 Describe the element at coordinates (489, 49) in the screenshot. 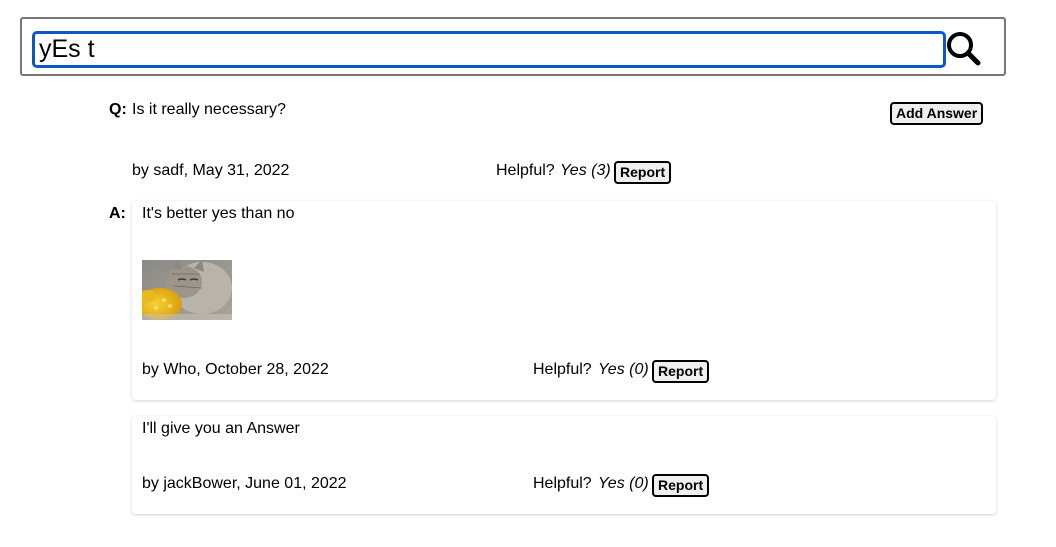

I see `search-input` at that location.